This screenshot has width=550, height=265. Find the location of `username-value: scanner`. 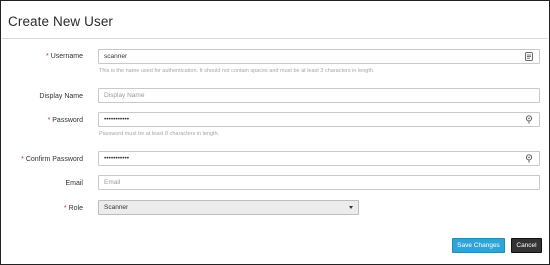

username-value: scanner is located at coordinates (116, 56).